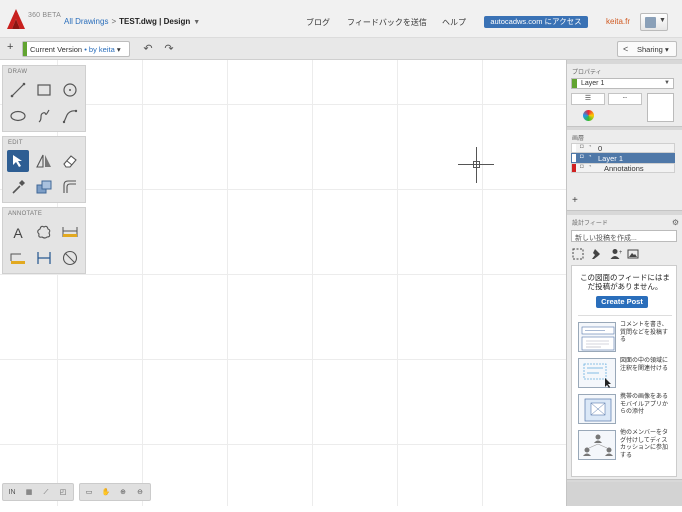 Image resolution: width=682 pixels, height=512 pixels. I want to click on annotate-palette: ANNOTATE A, so click(44, 240).